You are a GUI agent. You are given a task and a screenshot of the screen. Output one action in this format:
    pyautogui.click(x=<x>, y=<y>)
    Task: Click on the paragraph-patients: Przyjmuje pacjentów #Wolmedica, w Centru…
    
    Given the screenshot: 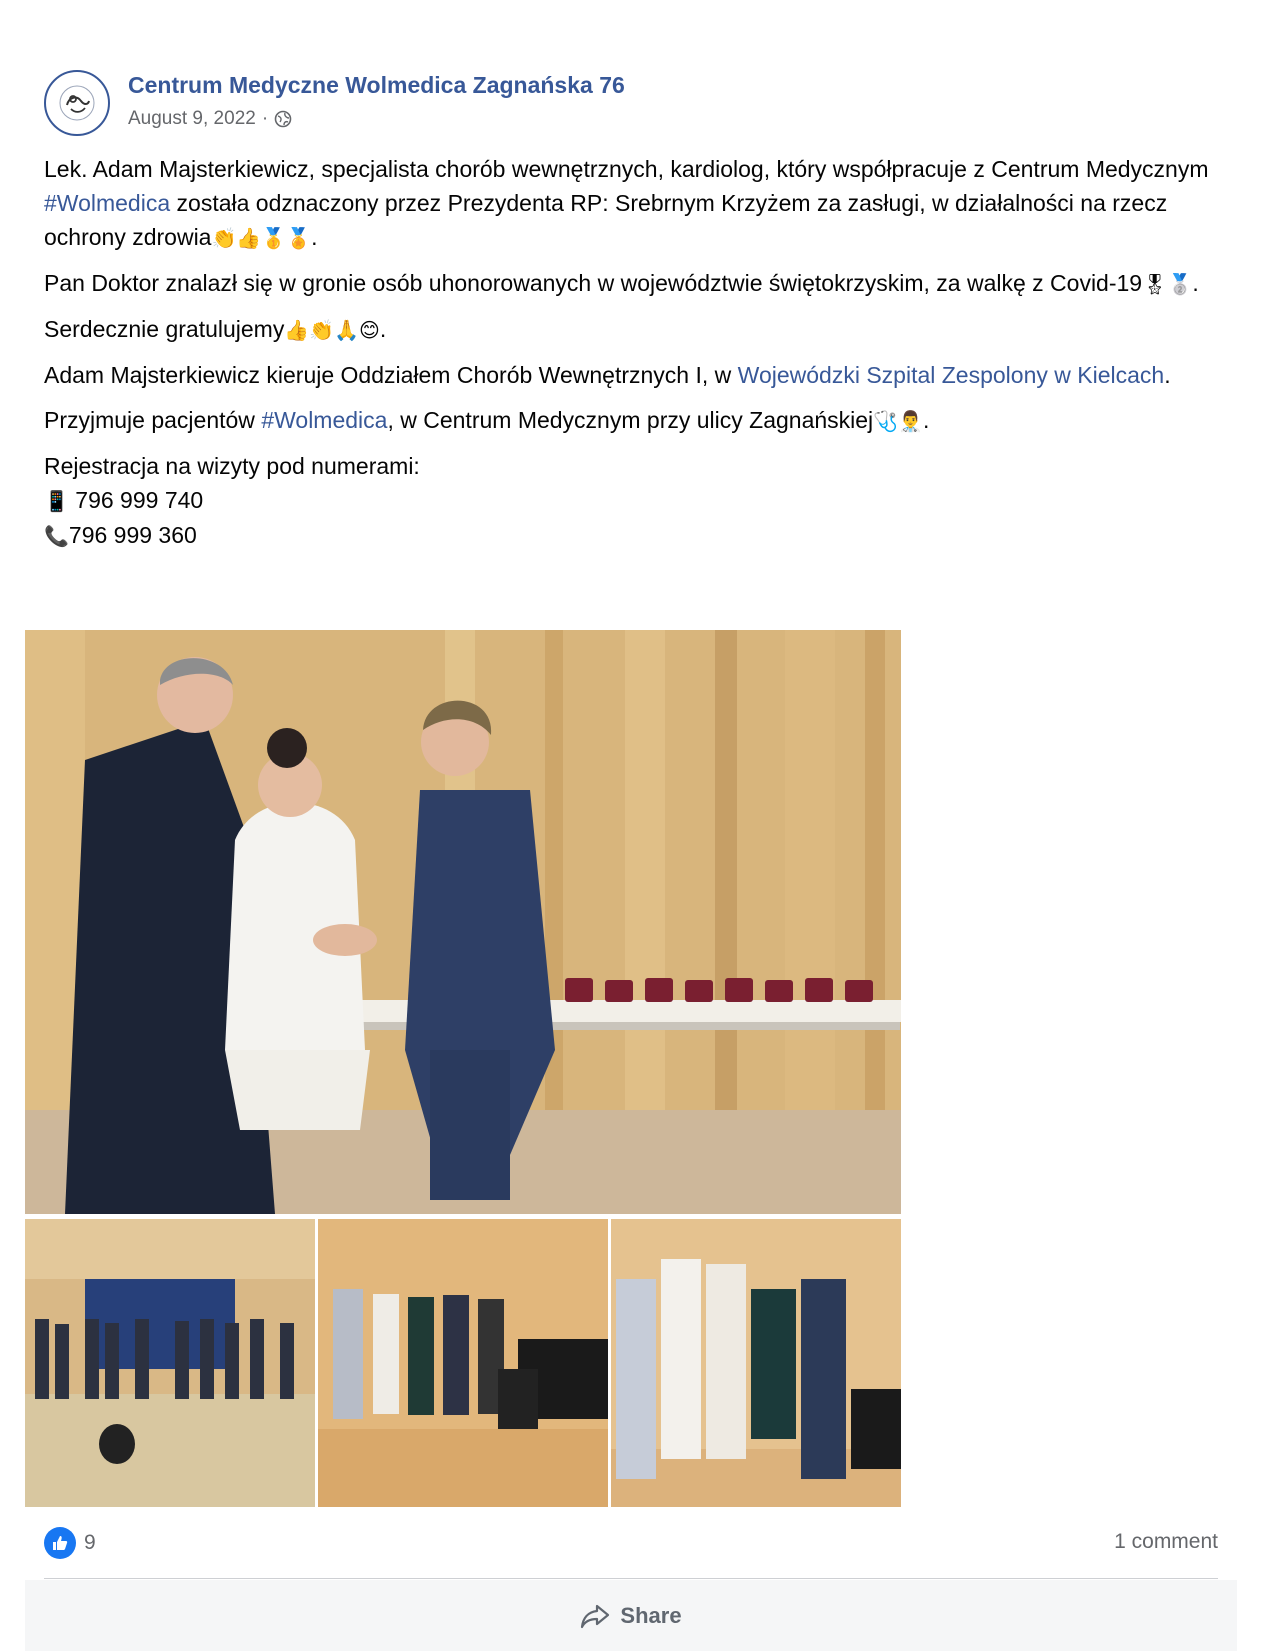 What is the action you would take?
    pyautogui.click(x=626, y=420)
    